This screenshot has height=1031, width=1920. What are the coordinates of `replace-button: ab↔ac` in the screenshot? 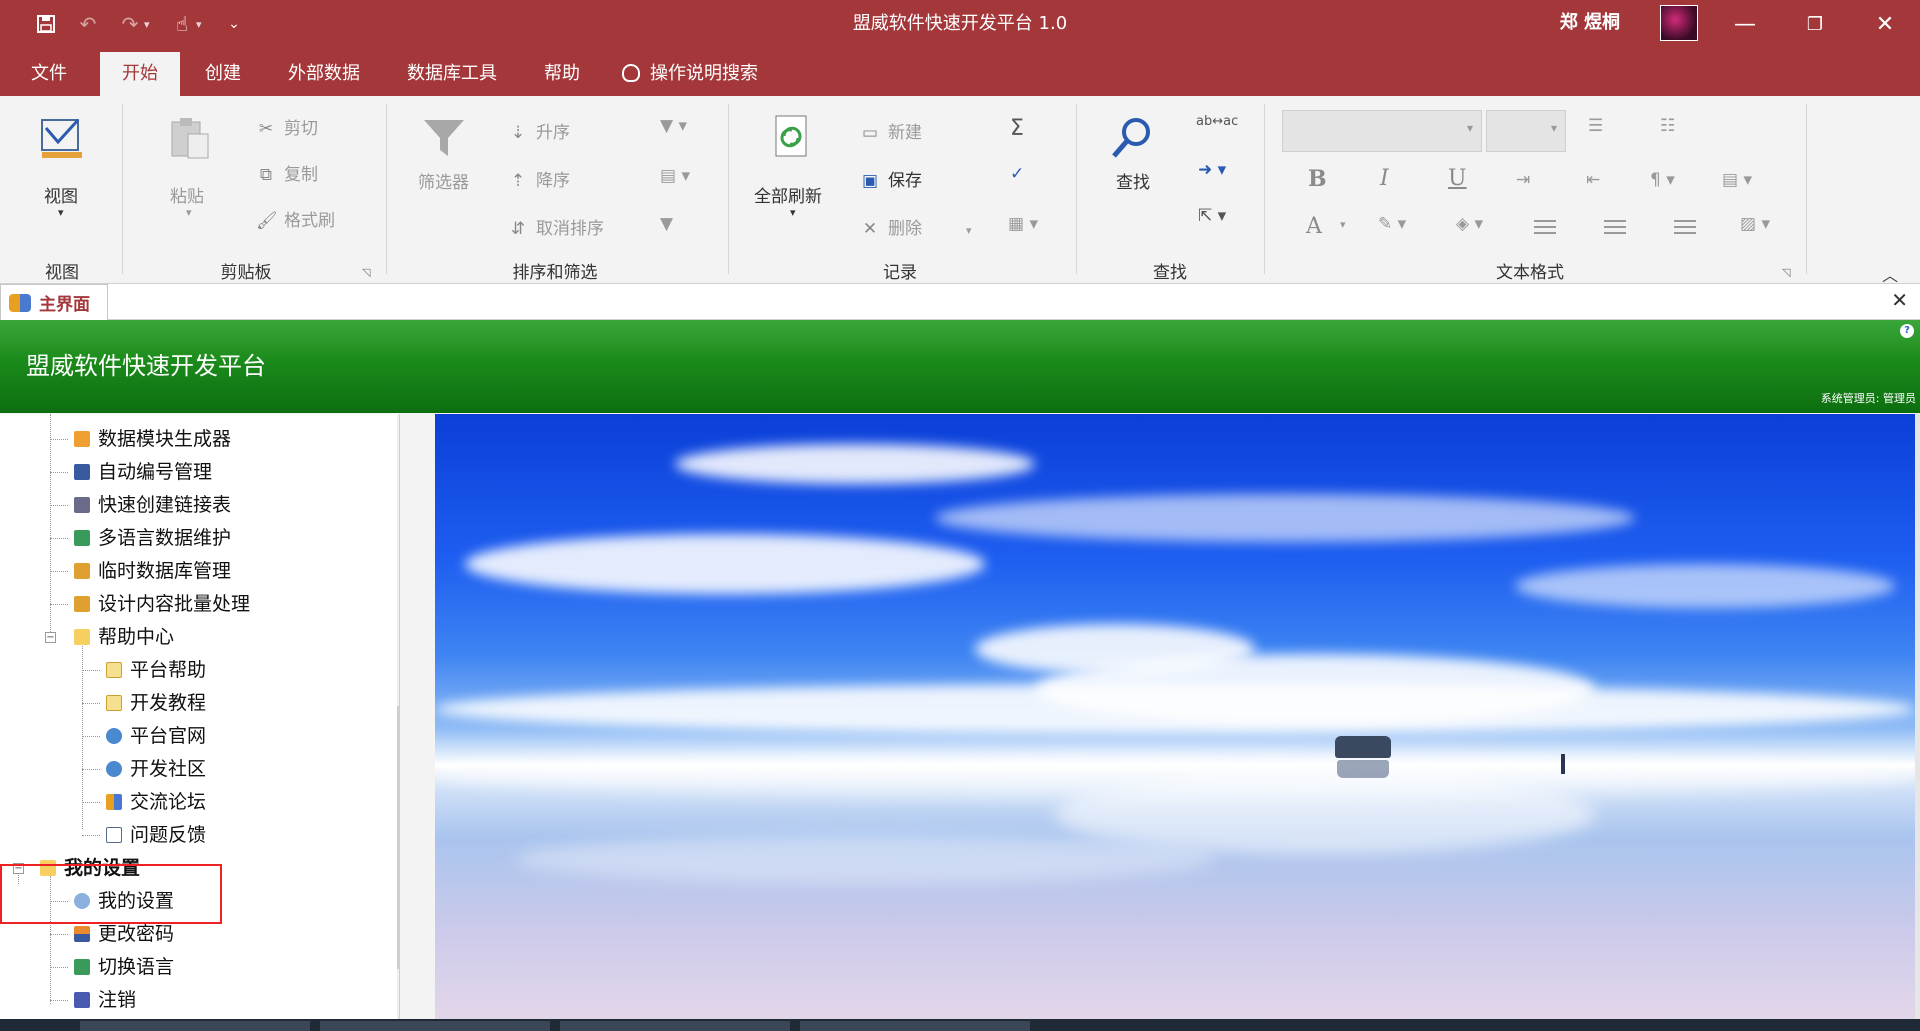 It's located at (1217, 121).